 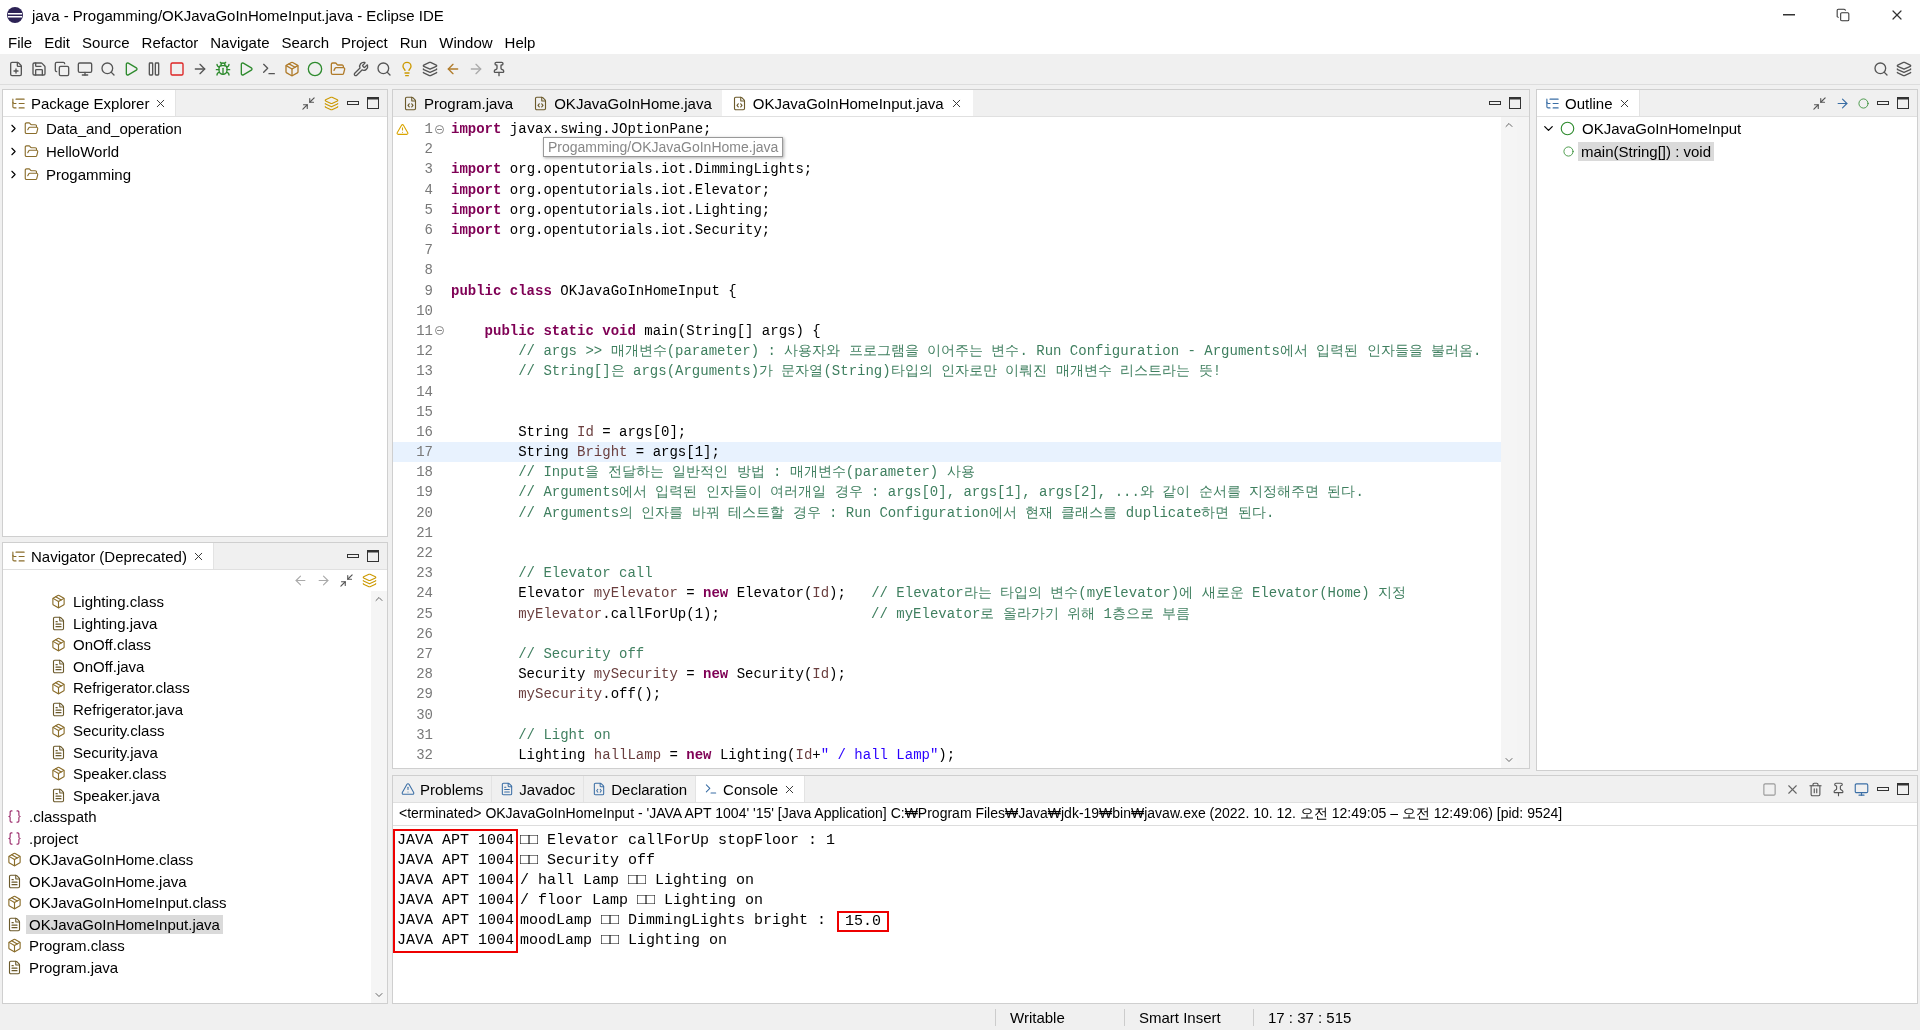 What do you see at coordinates (469, 103) in the screenshot?
I see `tab-label: Program.java` at bounding box center [469, 103].